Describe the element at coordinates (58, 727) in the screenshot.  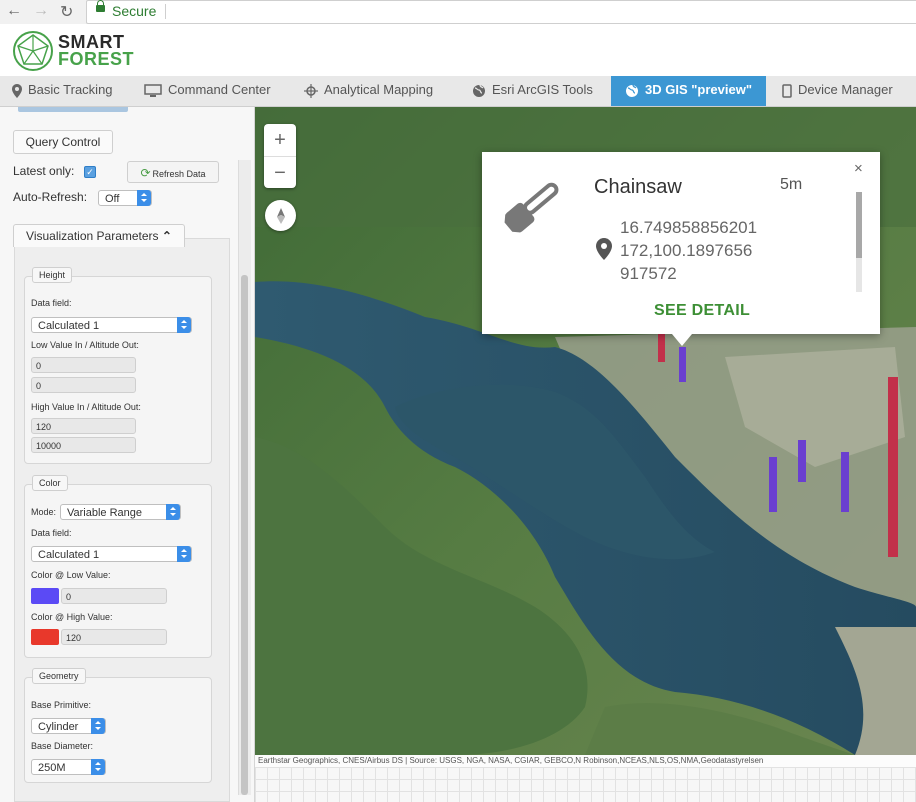
I see `base-primitive-value: Cylinder` at that location.